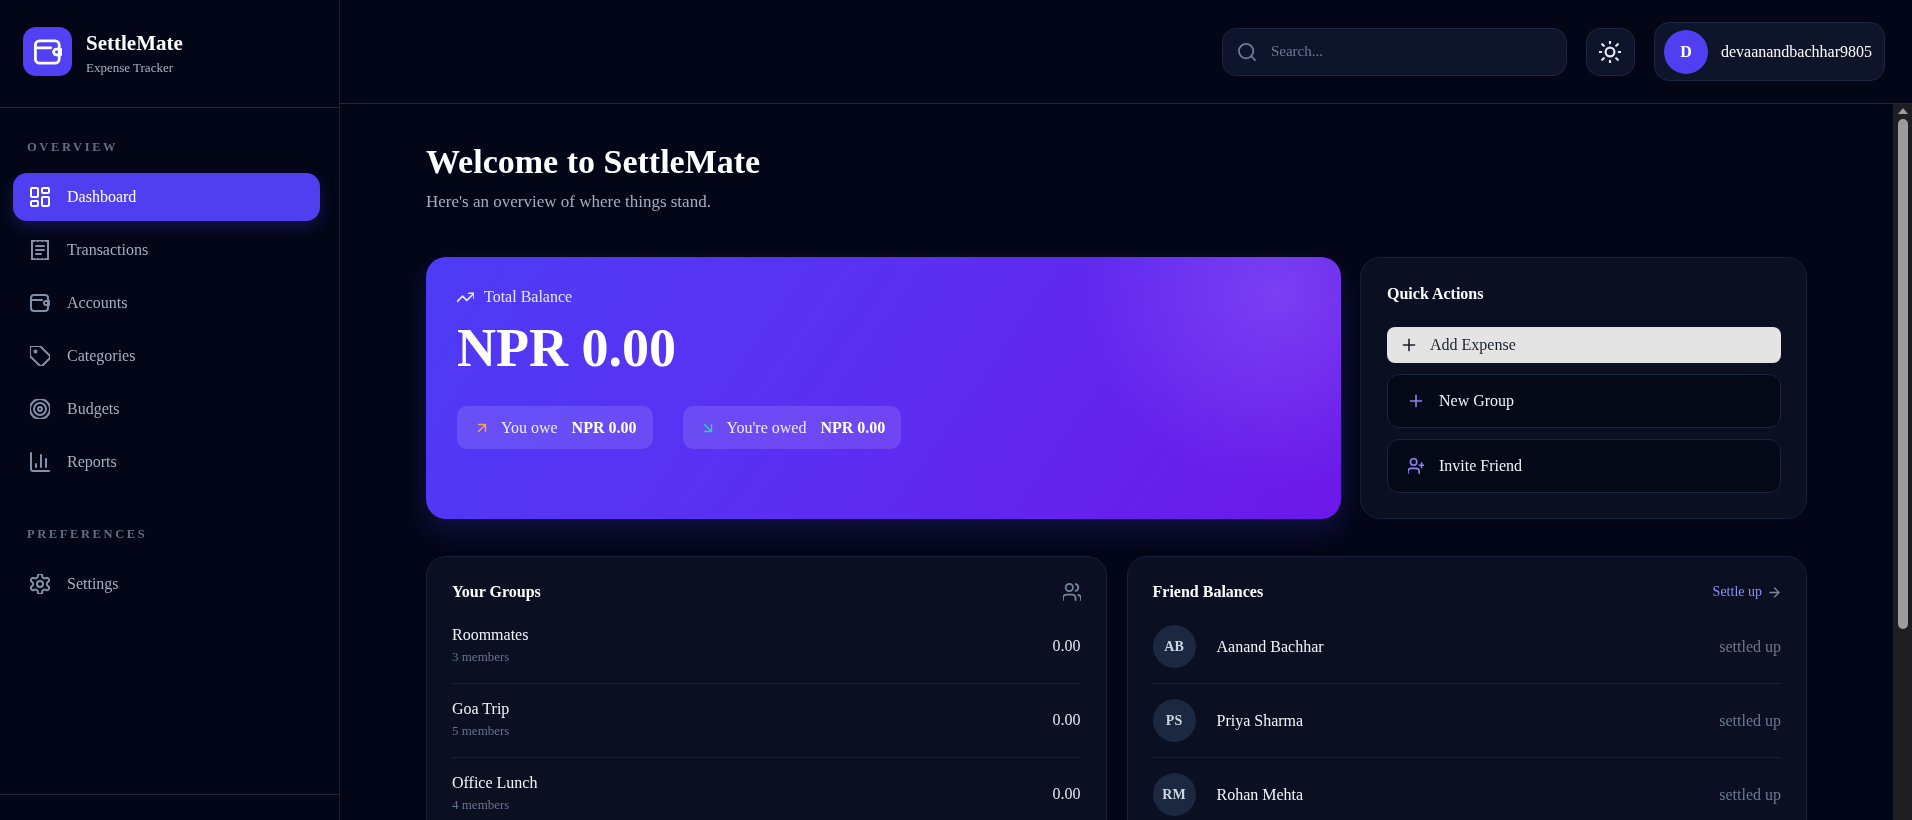  What do you see at coordinates (40, 462) in the screenshot?
I see `bar-chart-icon` at bounding box center [40, 462].